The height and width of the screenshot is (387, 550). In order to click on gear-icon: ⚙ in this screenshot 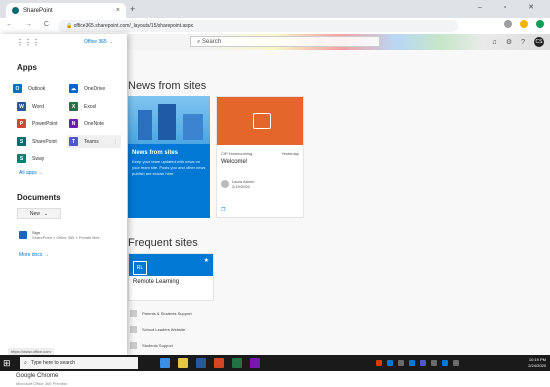, I will do `click(509, 42)`.